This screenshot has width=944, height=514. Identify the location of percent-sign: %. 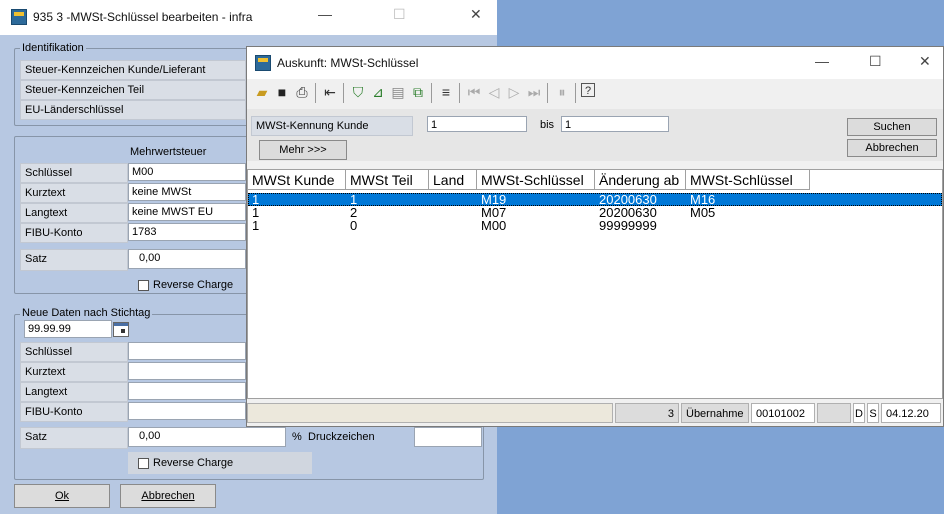
(297, 437).